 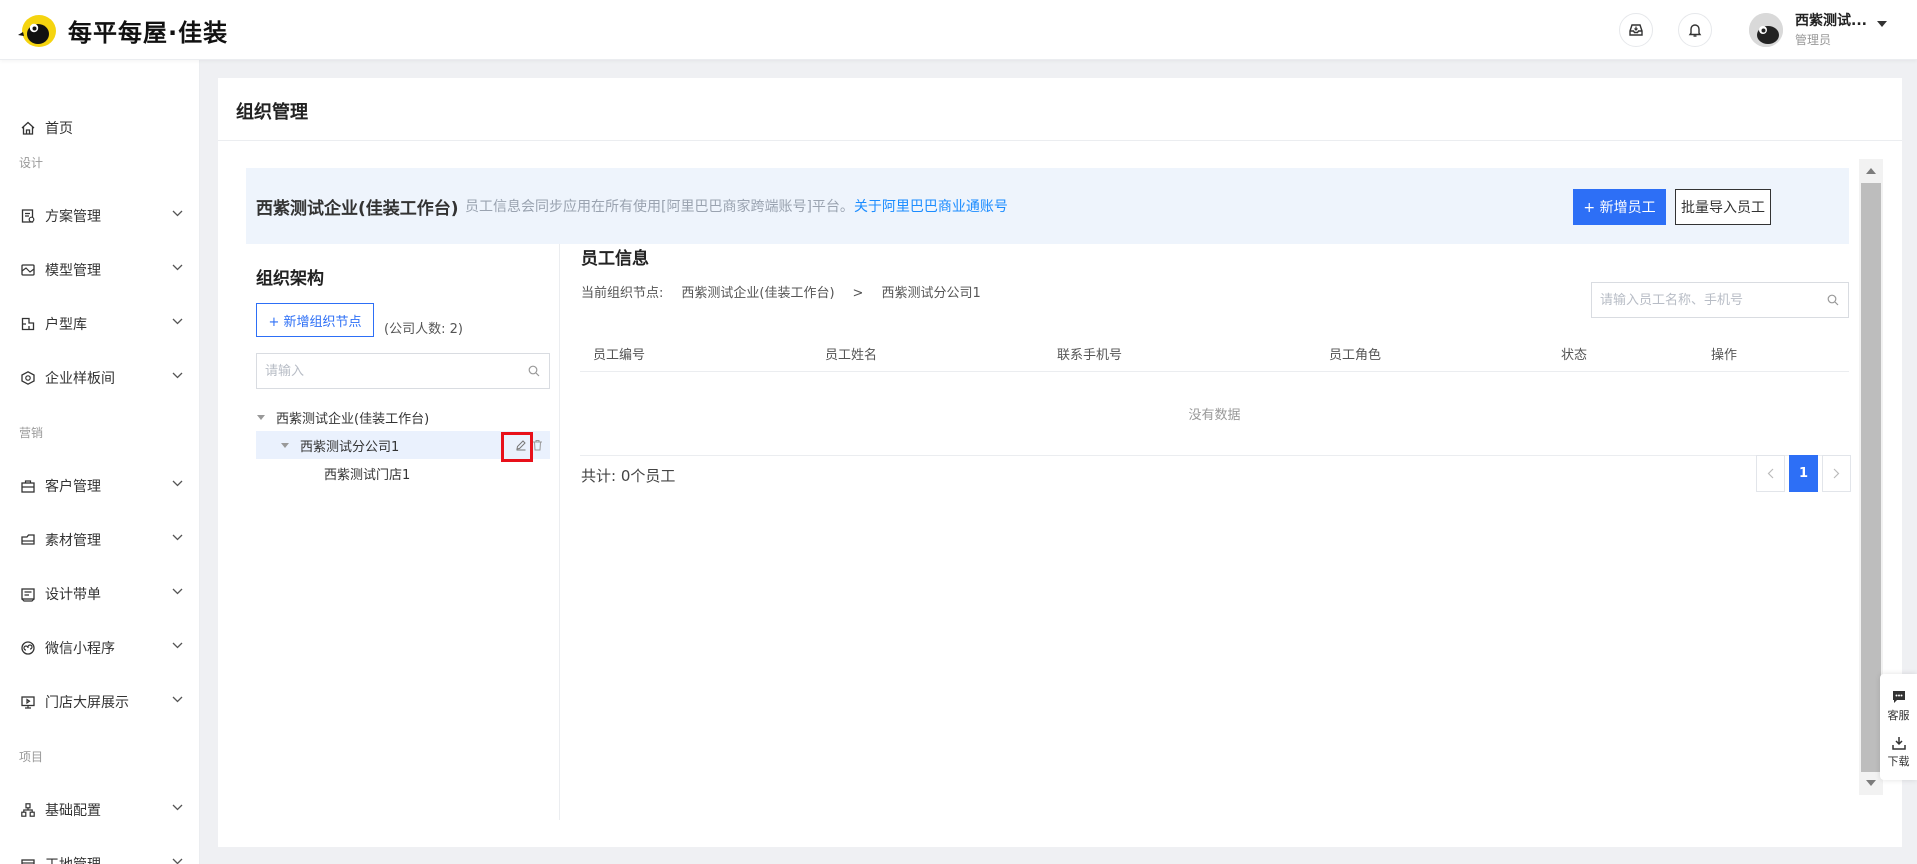 What do you see at coordinates (38, 30) in the screenshot?
I see `bird-logo-icon` at bounding box center [38, 30].